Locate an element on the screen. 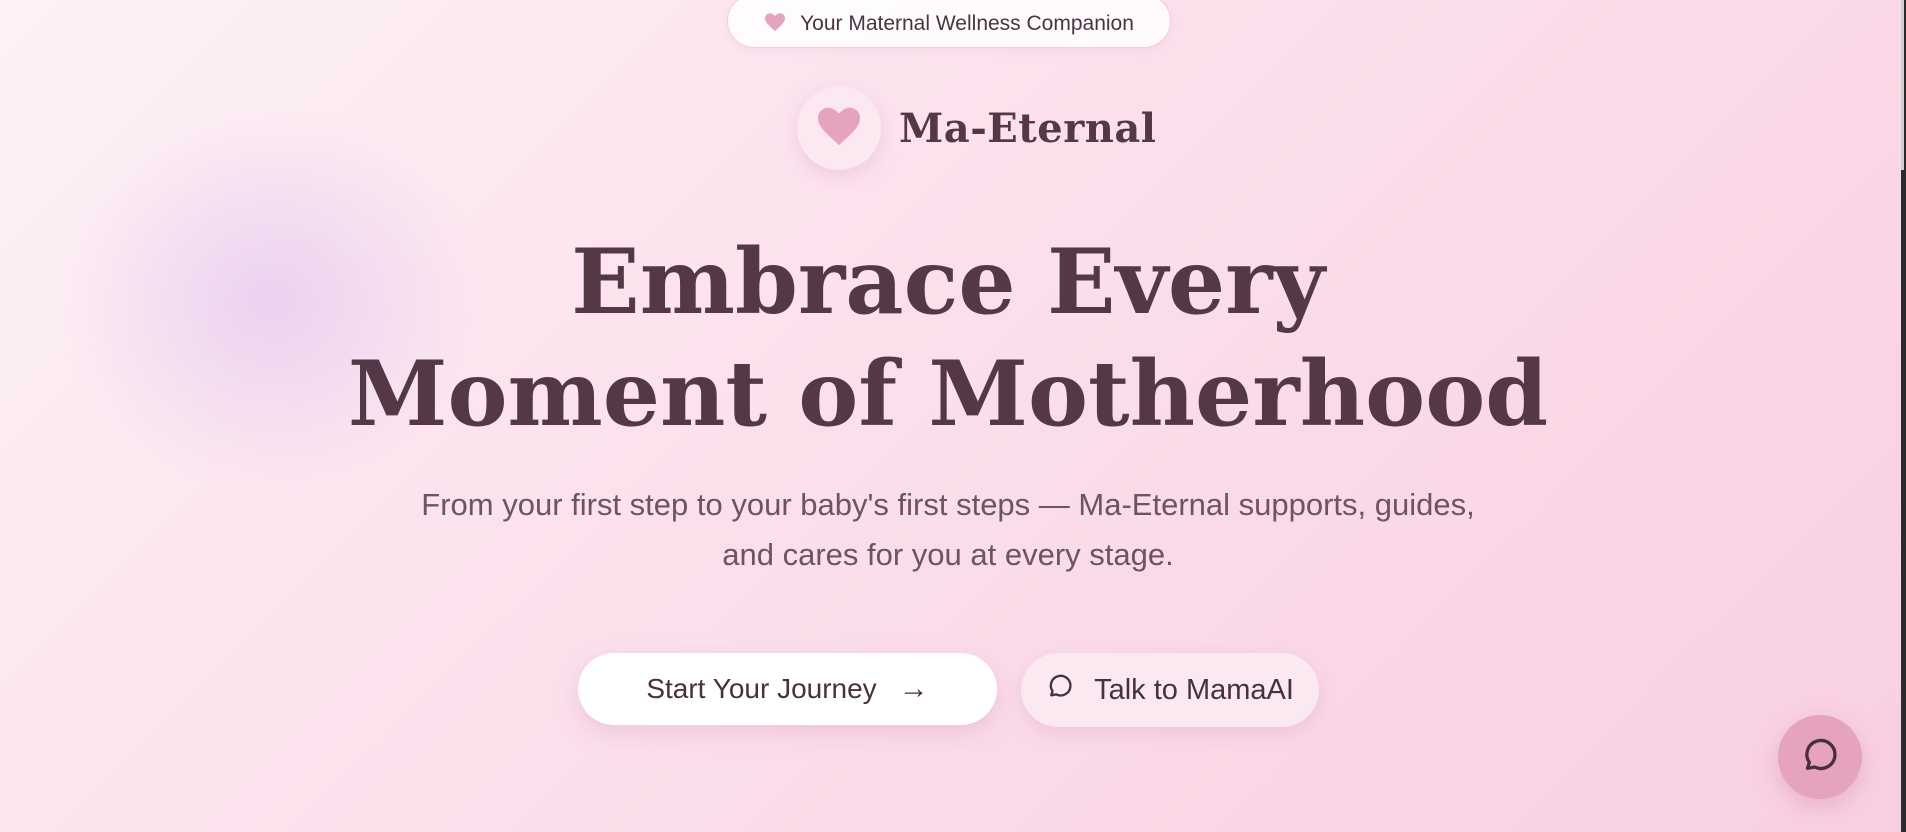 The height and width of the screenshot is (832, 1906). logo is located at coordinates (839, 128).